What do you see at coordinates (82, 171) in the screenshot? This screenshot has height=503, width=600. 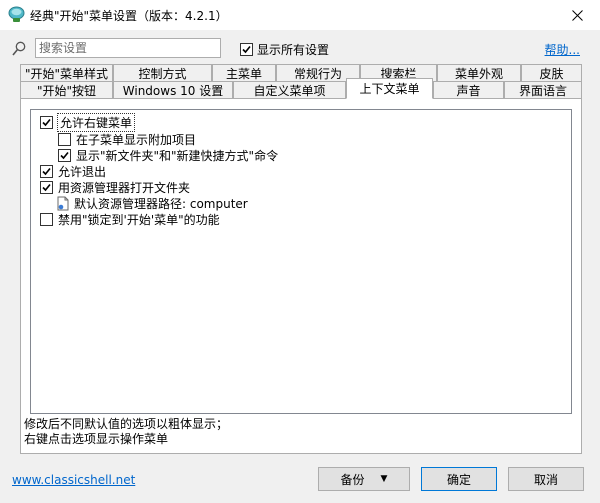 I see `option-label: 允许退出` at bounding box center [82, 171].